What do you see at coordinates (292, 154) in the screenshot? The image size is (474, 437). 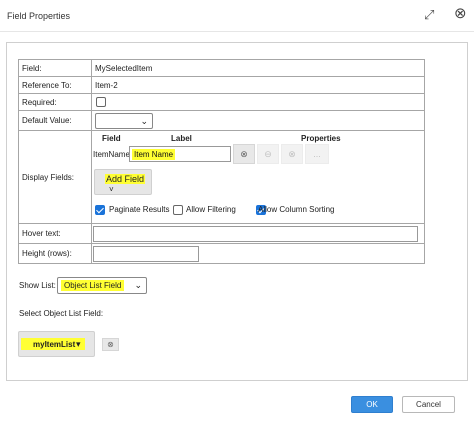 I see `move-down-icon: ⊗` at bounding box center [292, 154].